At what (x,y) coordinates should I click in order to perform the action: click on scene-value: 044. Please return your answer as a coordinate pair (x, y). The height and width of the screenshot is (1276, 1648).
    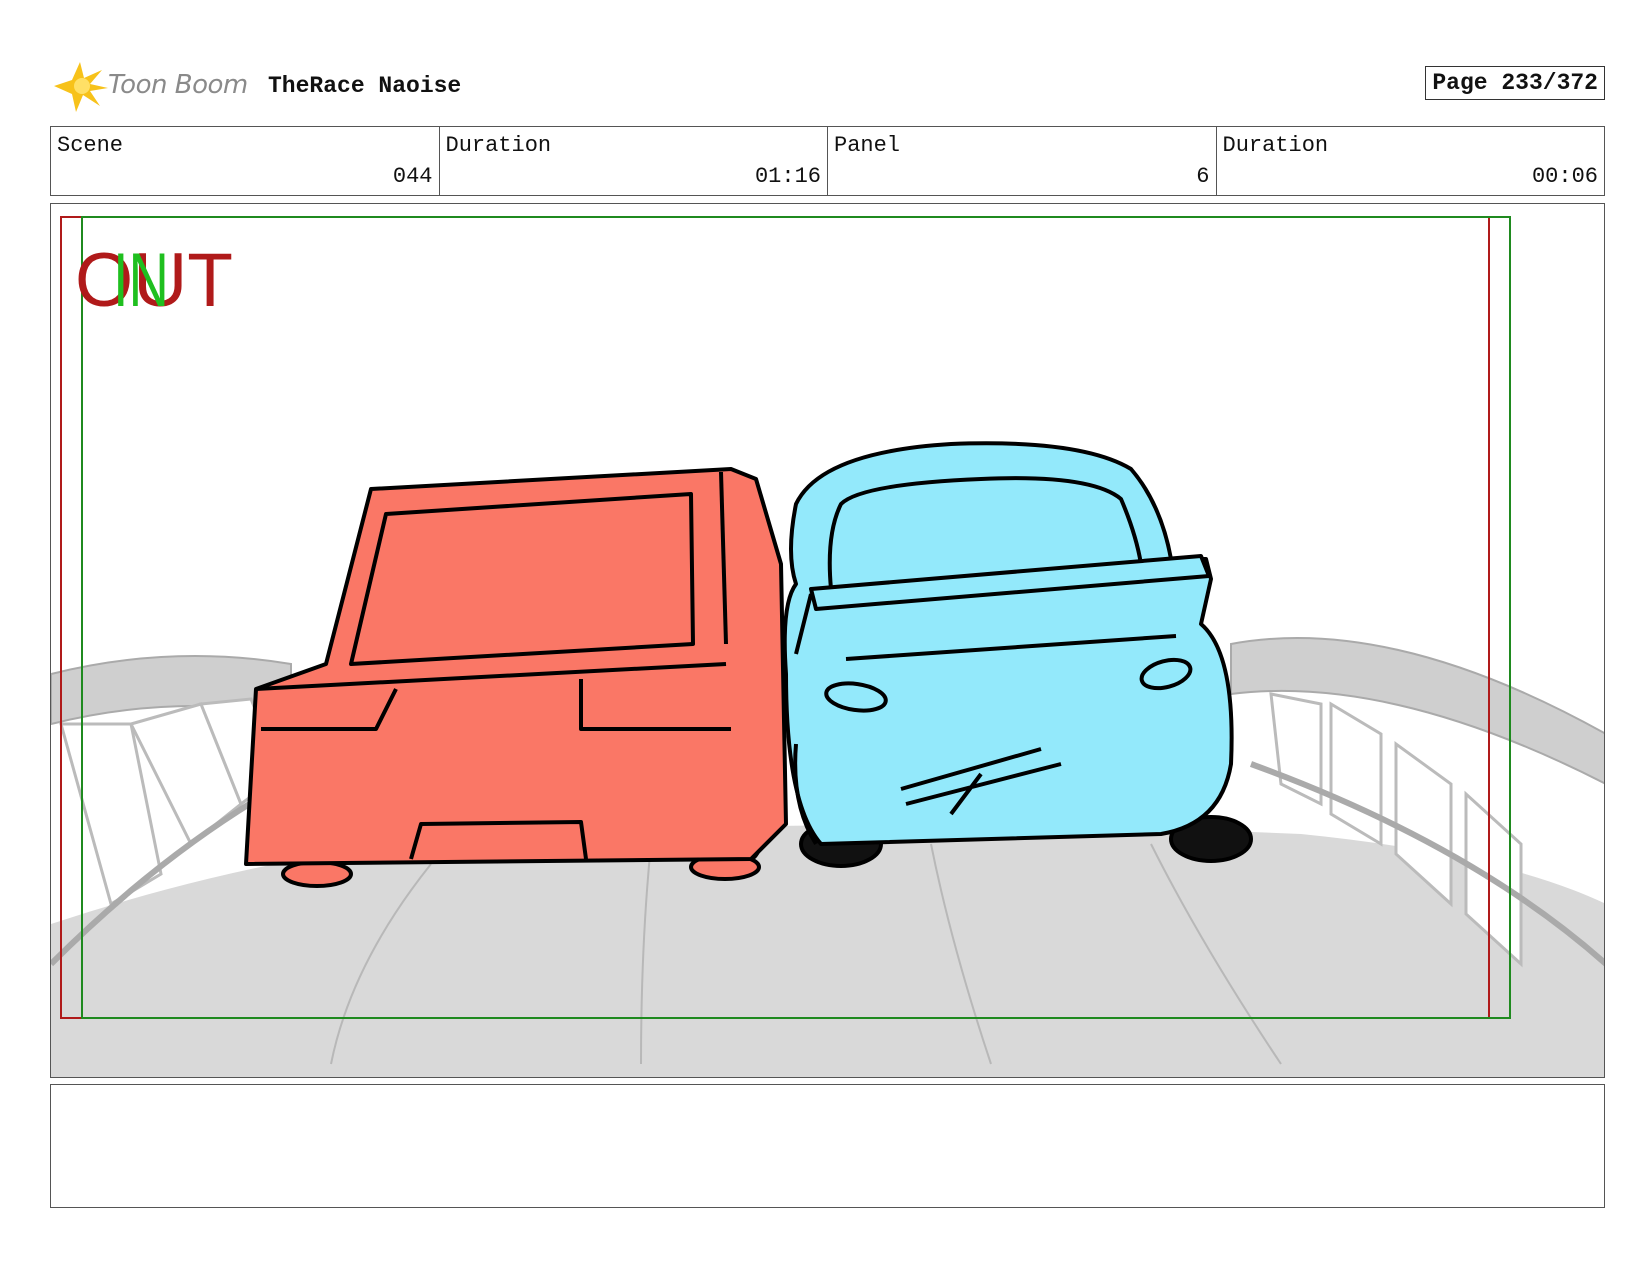
    Looking at the image, I should click on (412, 176).